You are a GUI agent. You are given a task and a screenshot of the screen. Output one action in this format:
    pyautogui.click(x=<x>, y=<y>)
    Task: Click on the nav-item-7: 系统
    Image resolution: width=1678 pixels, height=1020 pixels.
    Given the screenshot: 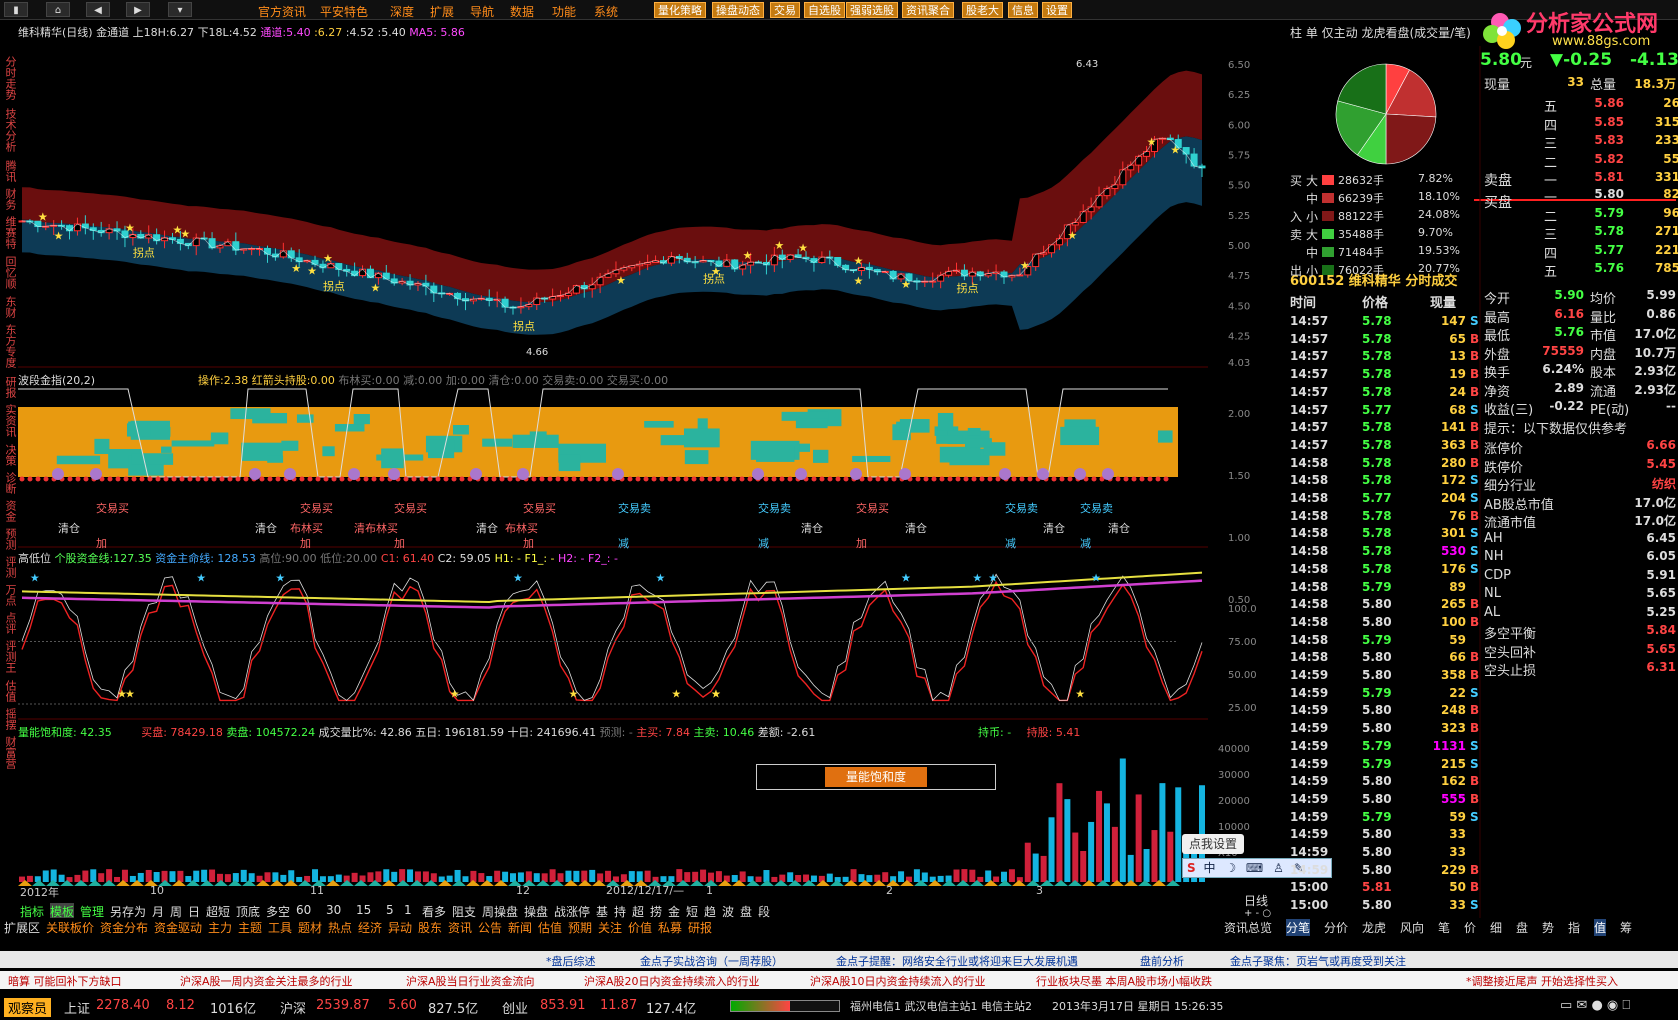 What is the action you would take?
    pyautogui.click(x=606, y=11)
    